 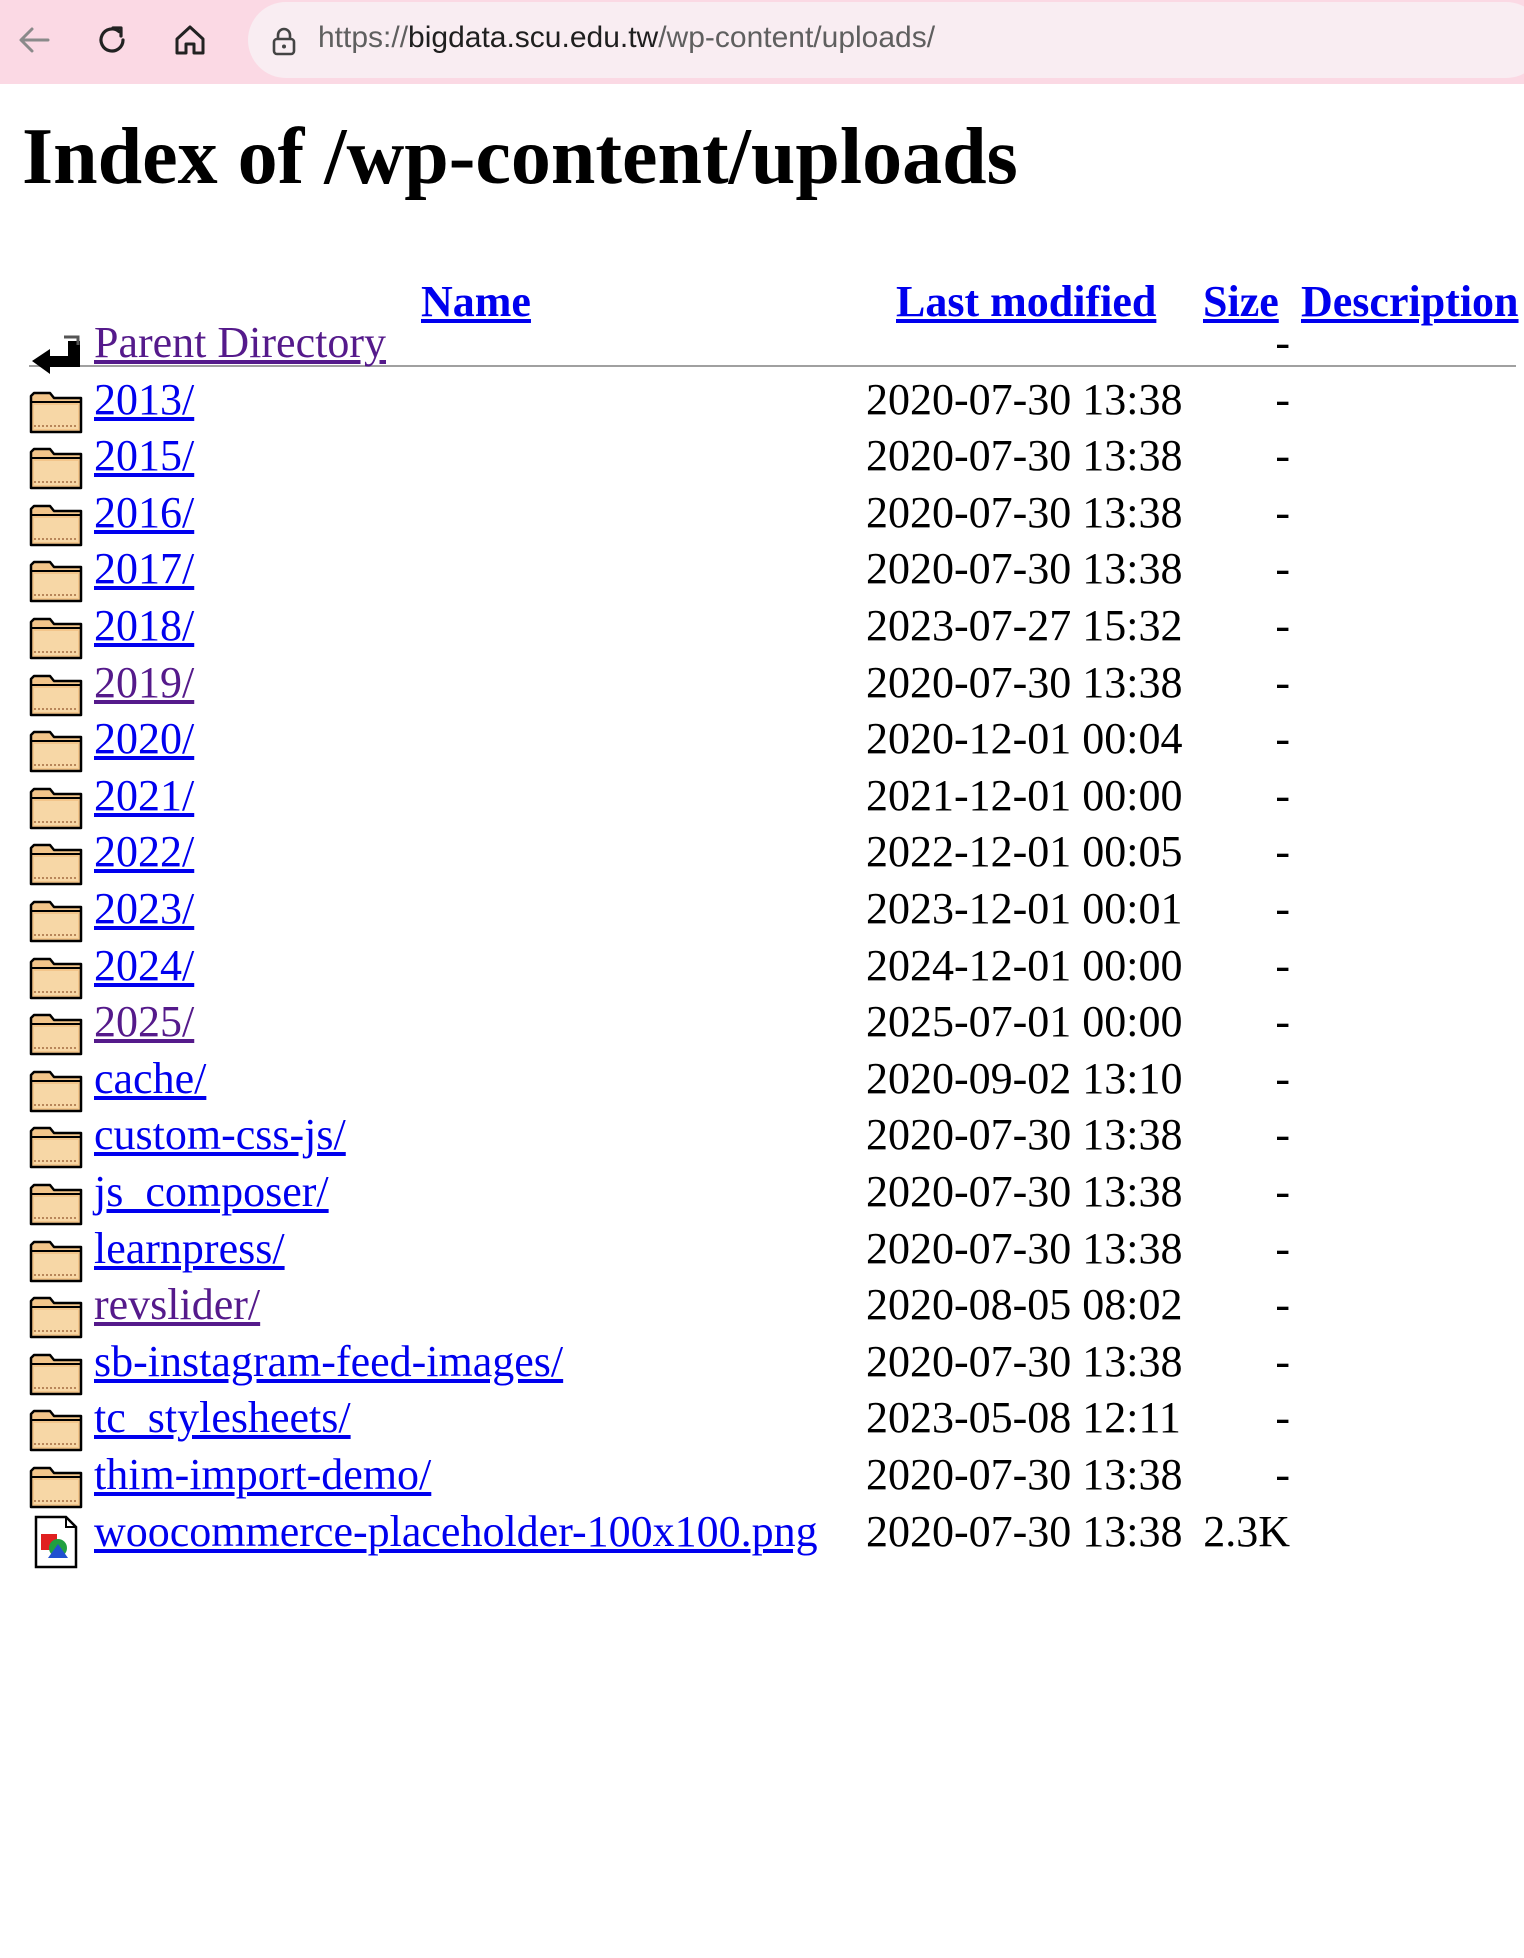 I want to click on entry-link: 2025/, so click(x=144, y=1021).